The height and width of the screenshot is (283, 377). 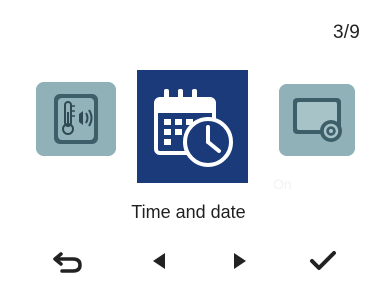 I want to click on menu-item-previous, so click(x=76, y=119).